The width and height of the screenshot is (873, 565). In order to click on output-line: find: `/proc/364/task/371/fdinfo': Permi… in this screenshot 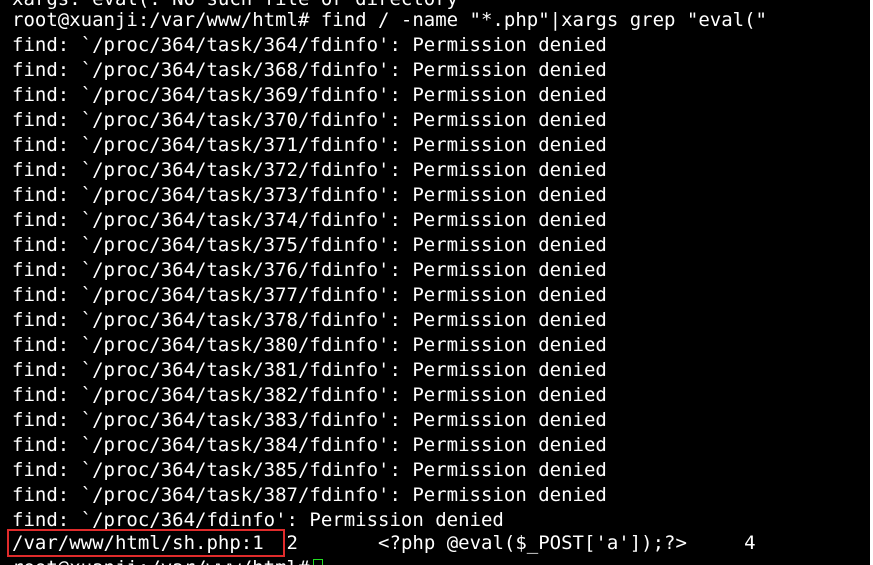, I will do `click(309, 145)`.